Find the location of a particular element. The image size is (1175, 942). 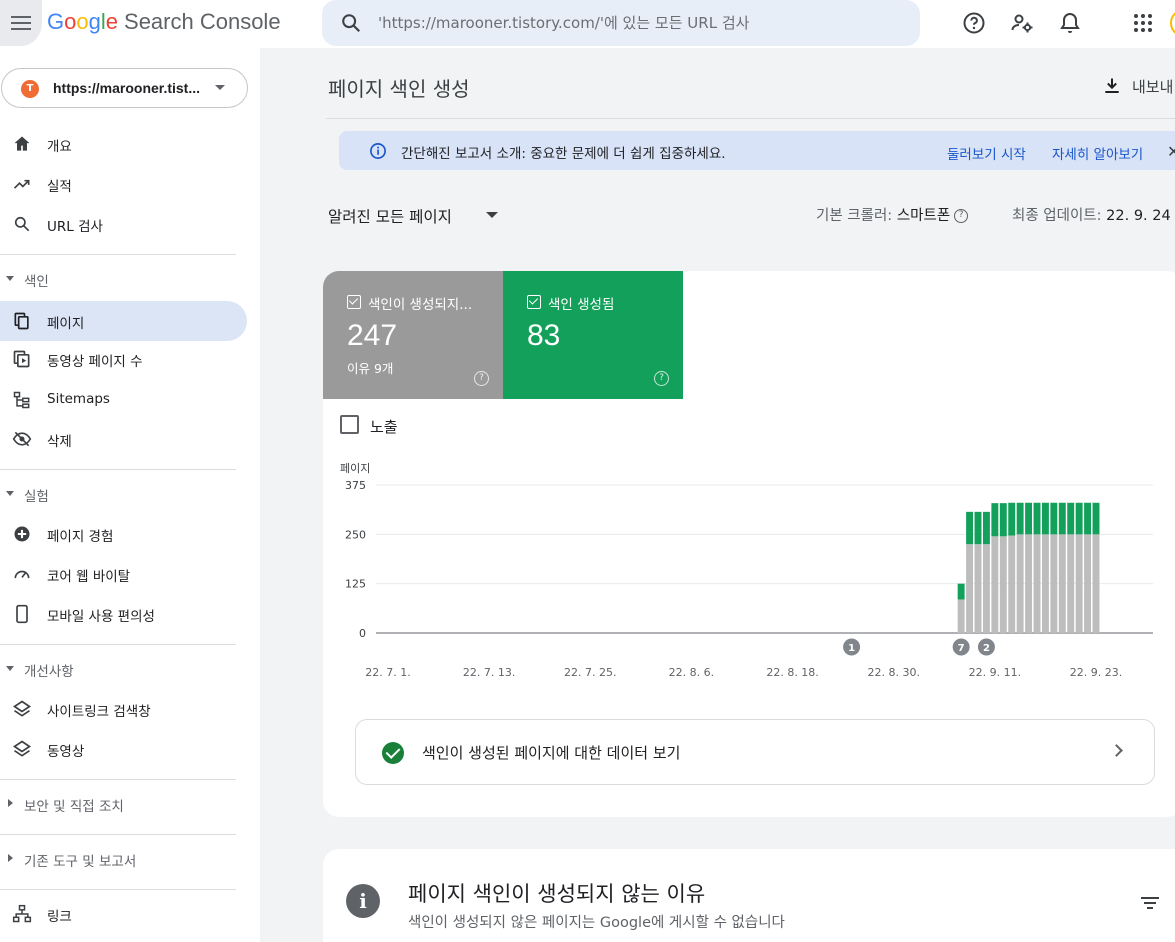

section-security: 보안 및 직접 조치 is located at coordinates (123, 804).